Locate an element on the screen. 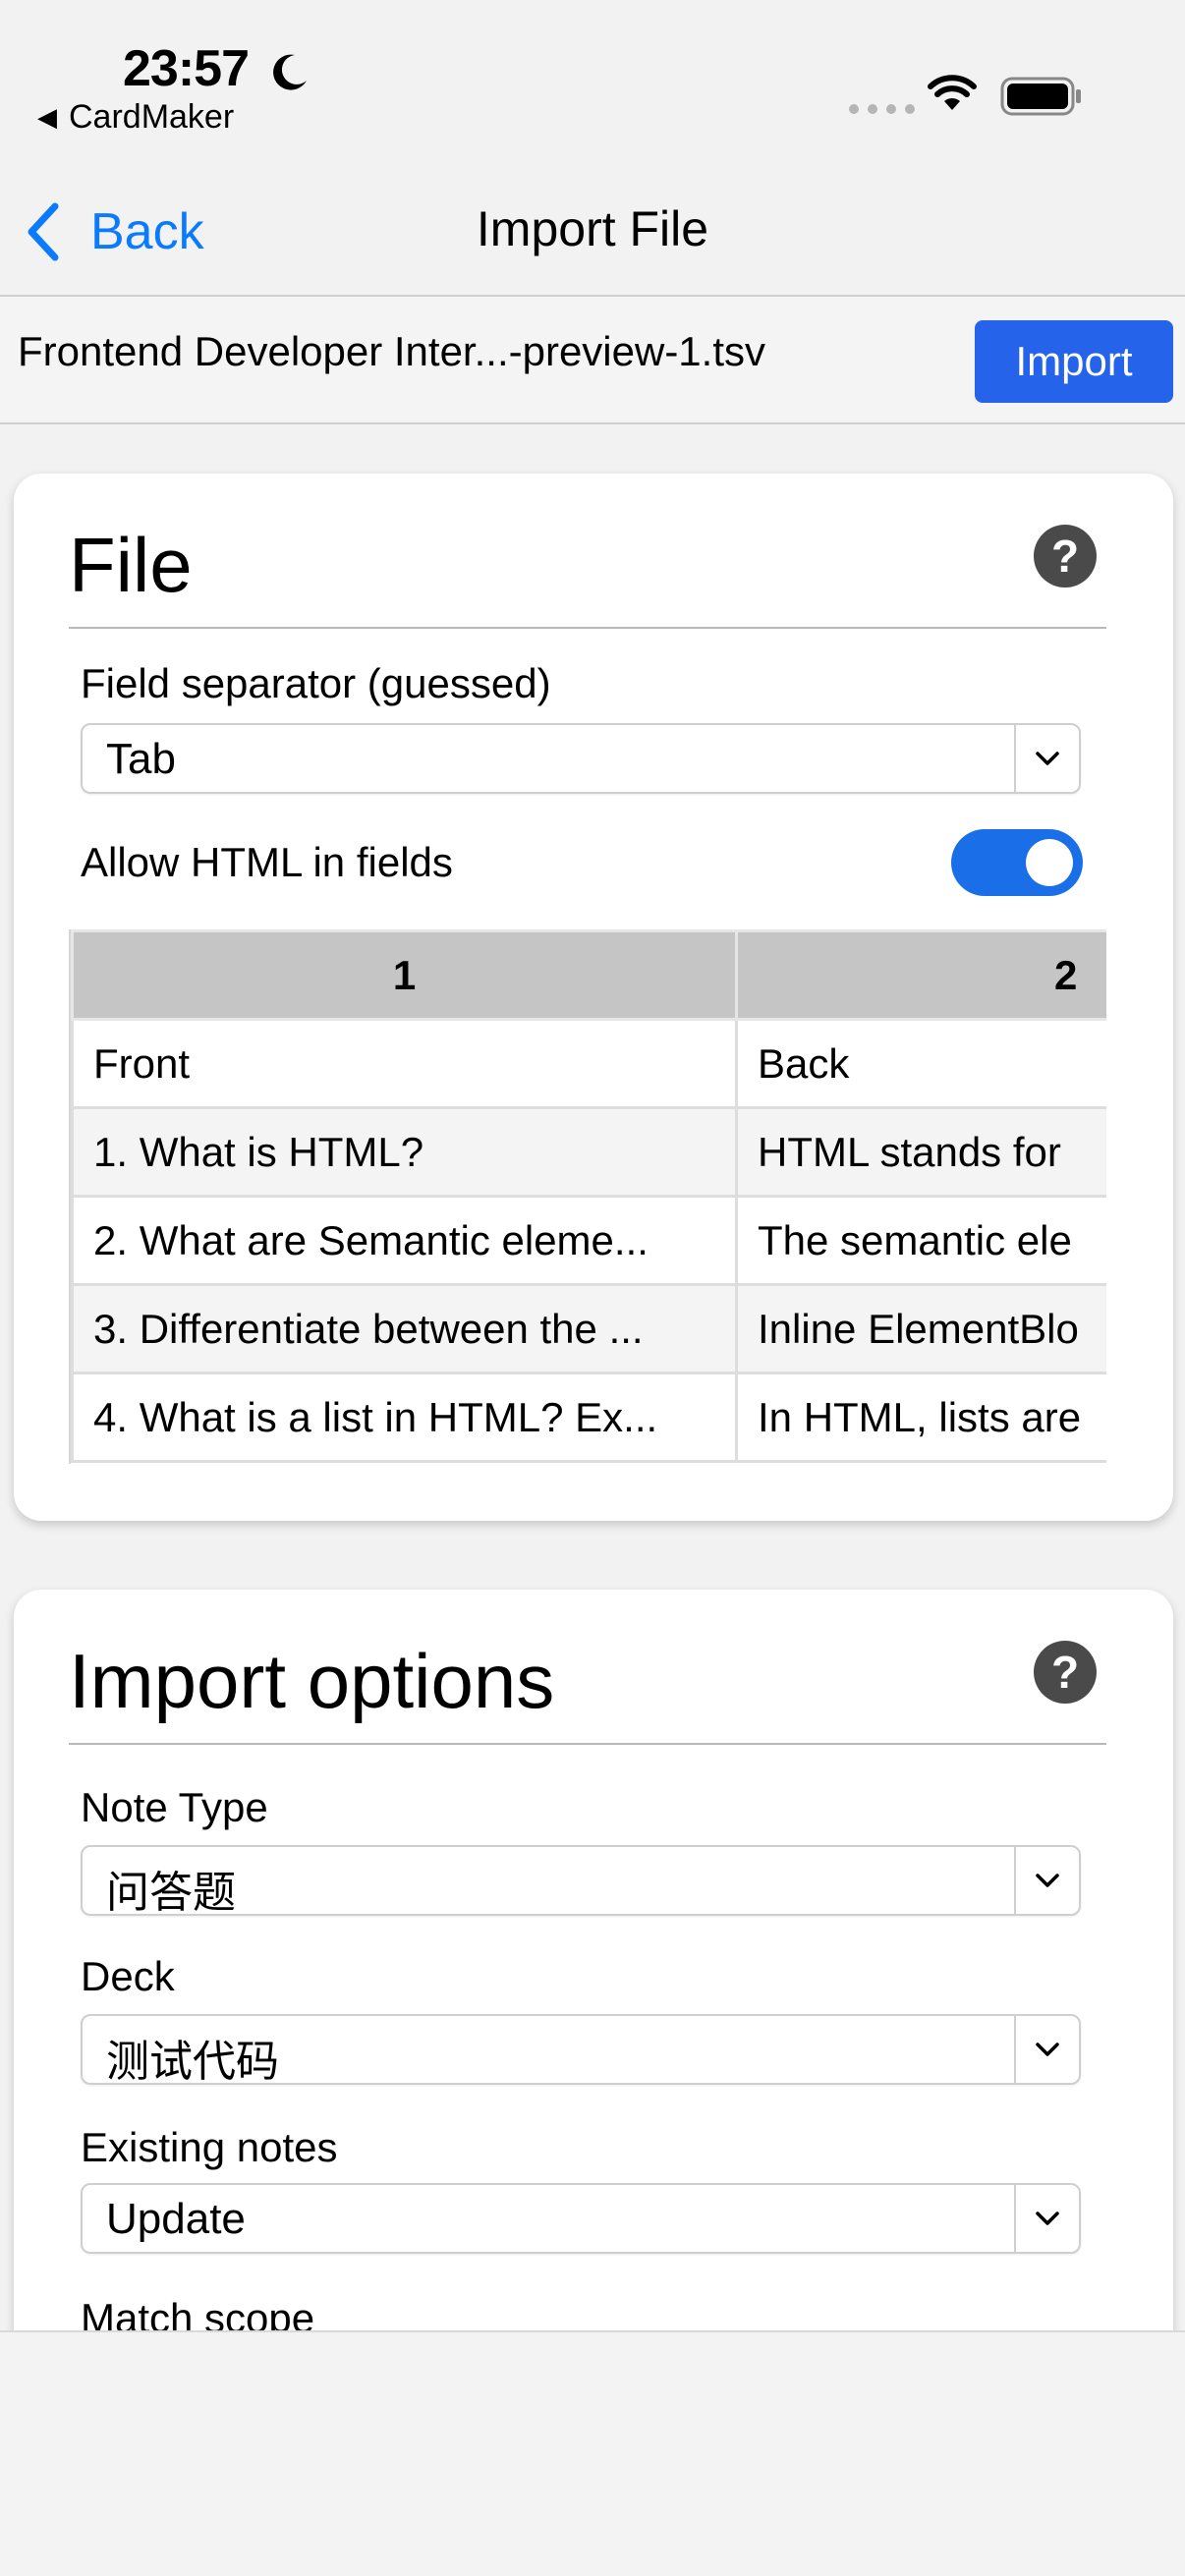 The height and width of the screenshot is (2576, 1185). field-separator-value: Tab is located at coordinates (141, 759).